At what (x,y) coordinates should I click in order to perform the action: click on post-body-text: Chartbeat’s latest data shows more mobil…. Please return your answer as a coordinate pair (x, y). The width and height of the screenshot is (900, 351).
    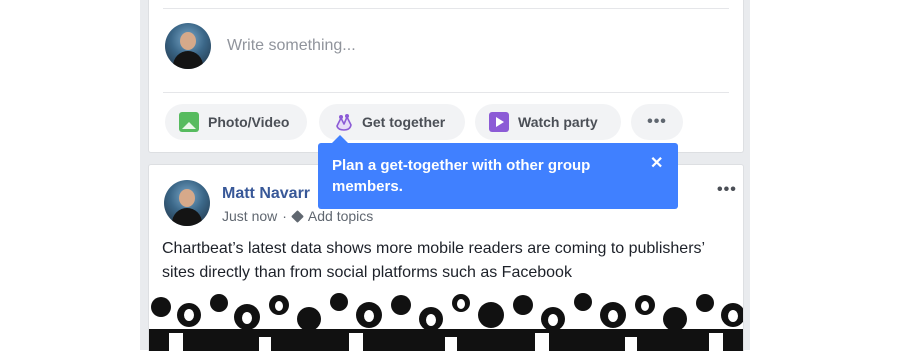
    Looking at the image, I should click on (433, 260).